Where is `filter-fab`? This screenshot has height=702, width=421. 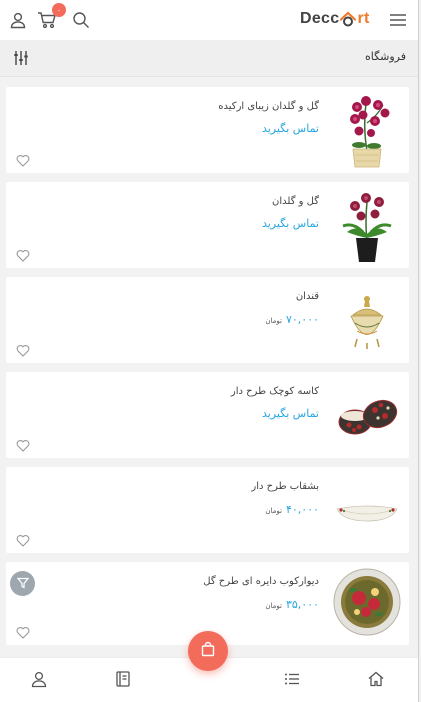 filter-fab is located at coordinates (22, 583).